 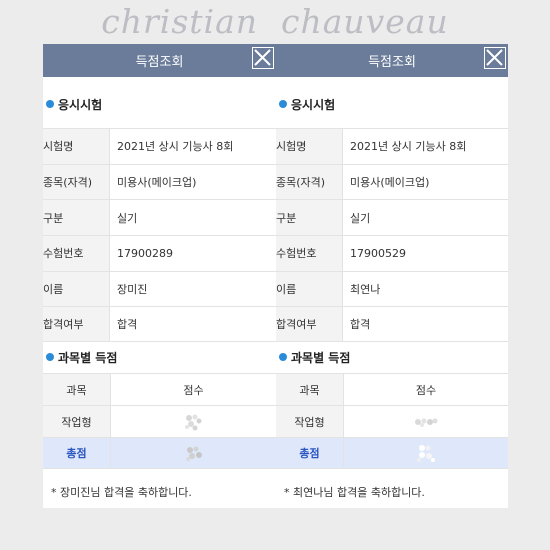 What do you see at coordinates (275, 21) in the screenshot?
I see `watermark-text: christian chauveau` at bounding box center [275, 21].